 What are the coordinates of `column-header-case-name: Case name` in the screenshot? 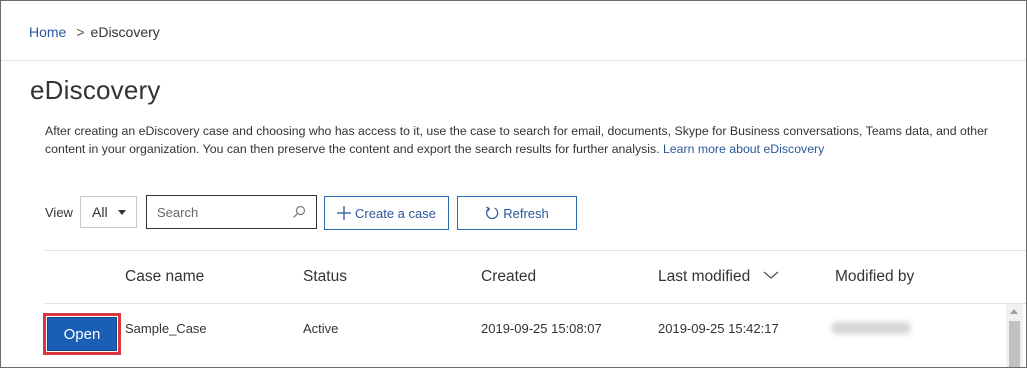 It's located at (164, 277).